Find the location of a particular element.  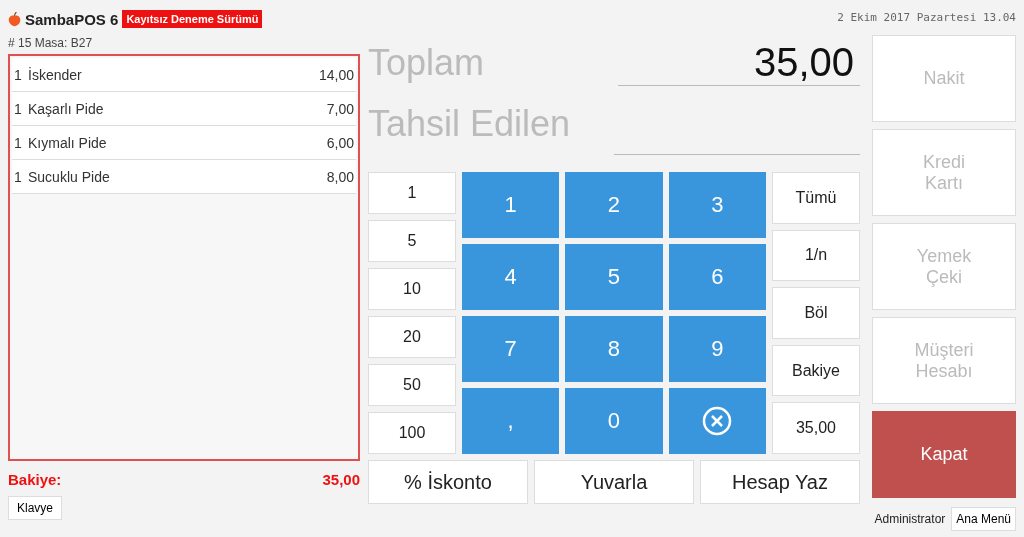

amount-button: 10 is located at coordinates (412, 289).